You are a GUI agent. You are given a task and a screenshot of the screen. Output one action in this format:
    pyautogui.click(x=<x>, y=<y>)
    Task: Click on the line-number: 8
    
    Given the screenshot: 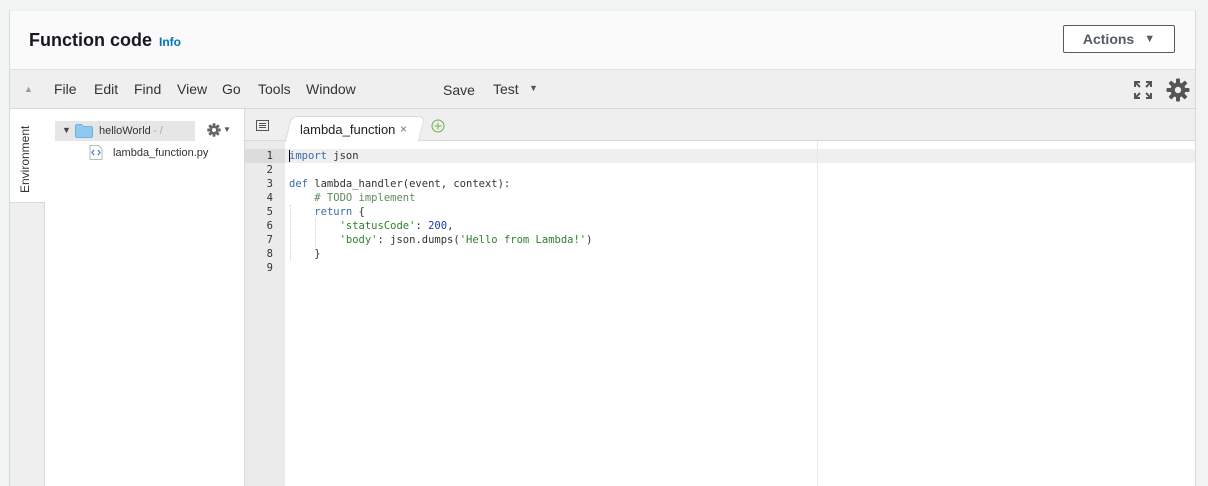 What is the action you would take?
    pyautogui.click(x=269, y=254)
    